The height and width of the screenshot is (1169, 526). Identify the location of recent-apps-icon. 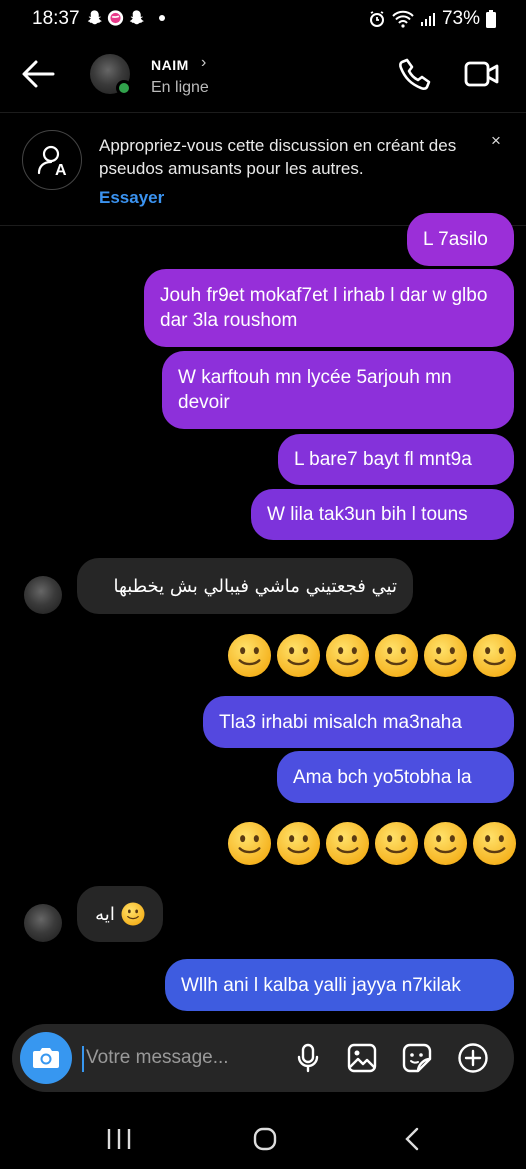
(119, 1139).